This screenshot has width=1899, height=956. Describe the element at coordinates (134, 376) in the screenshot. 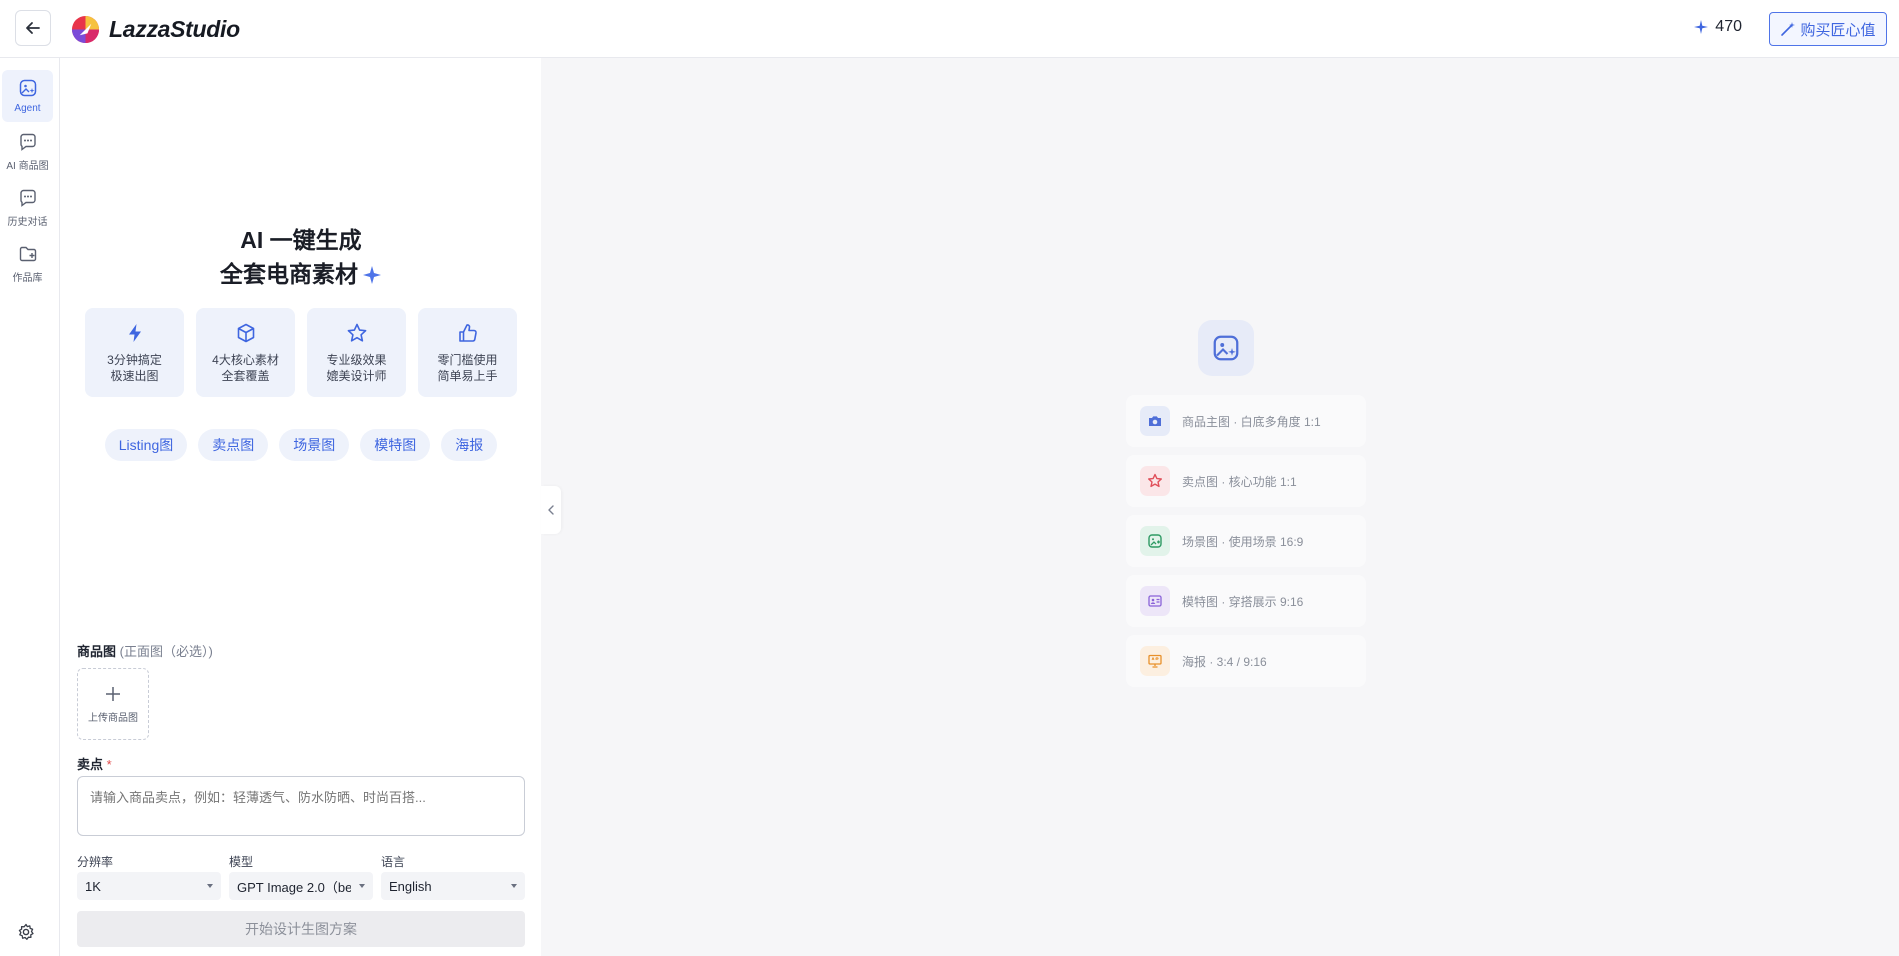

I see `feature-line: 极速出图` at that location.